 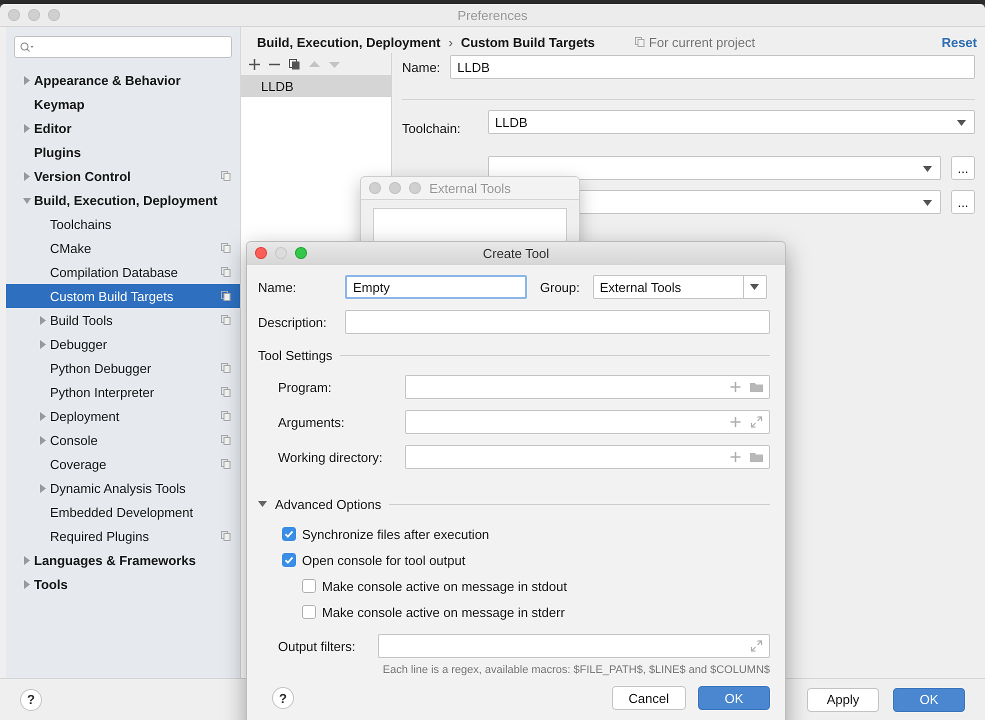 What do you see at coordinates (731, 122) in the screenshot?
I see `toolchain-dropdown: LLDB` at bounding box center [731, 122].